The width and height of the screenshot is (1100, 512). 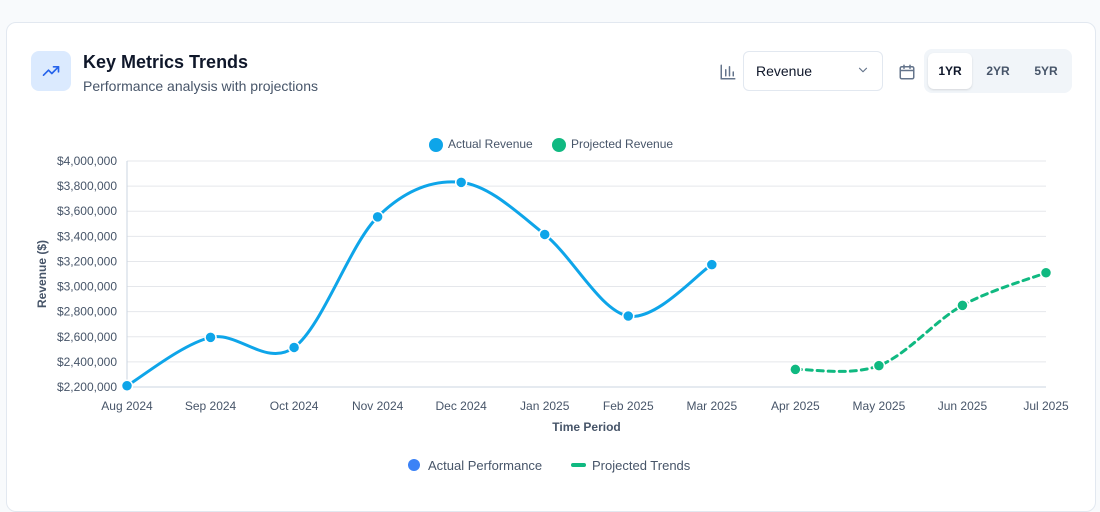 What do you see at coordinates (795, 406) in the screenshot?
I see `x-tick-label: Apr 2025` at bounding box center [795, 406].